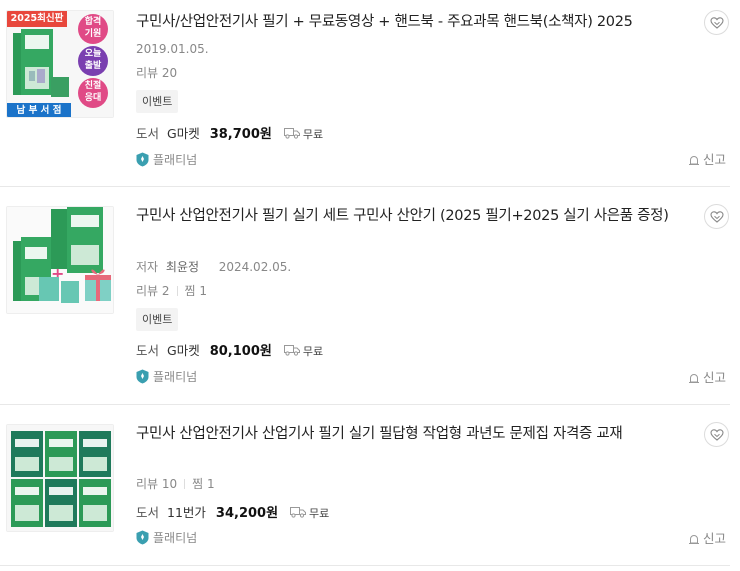 This screenshot has height=571, width=740. What do you see at coordinates (247, 513) in the screenshot?
I see `product-price: 34,200원` at bounding box center [247, 513].